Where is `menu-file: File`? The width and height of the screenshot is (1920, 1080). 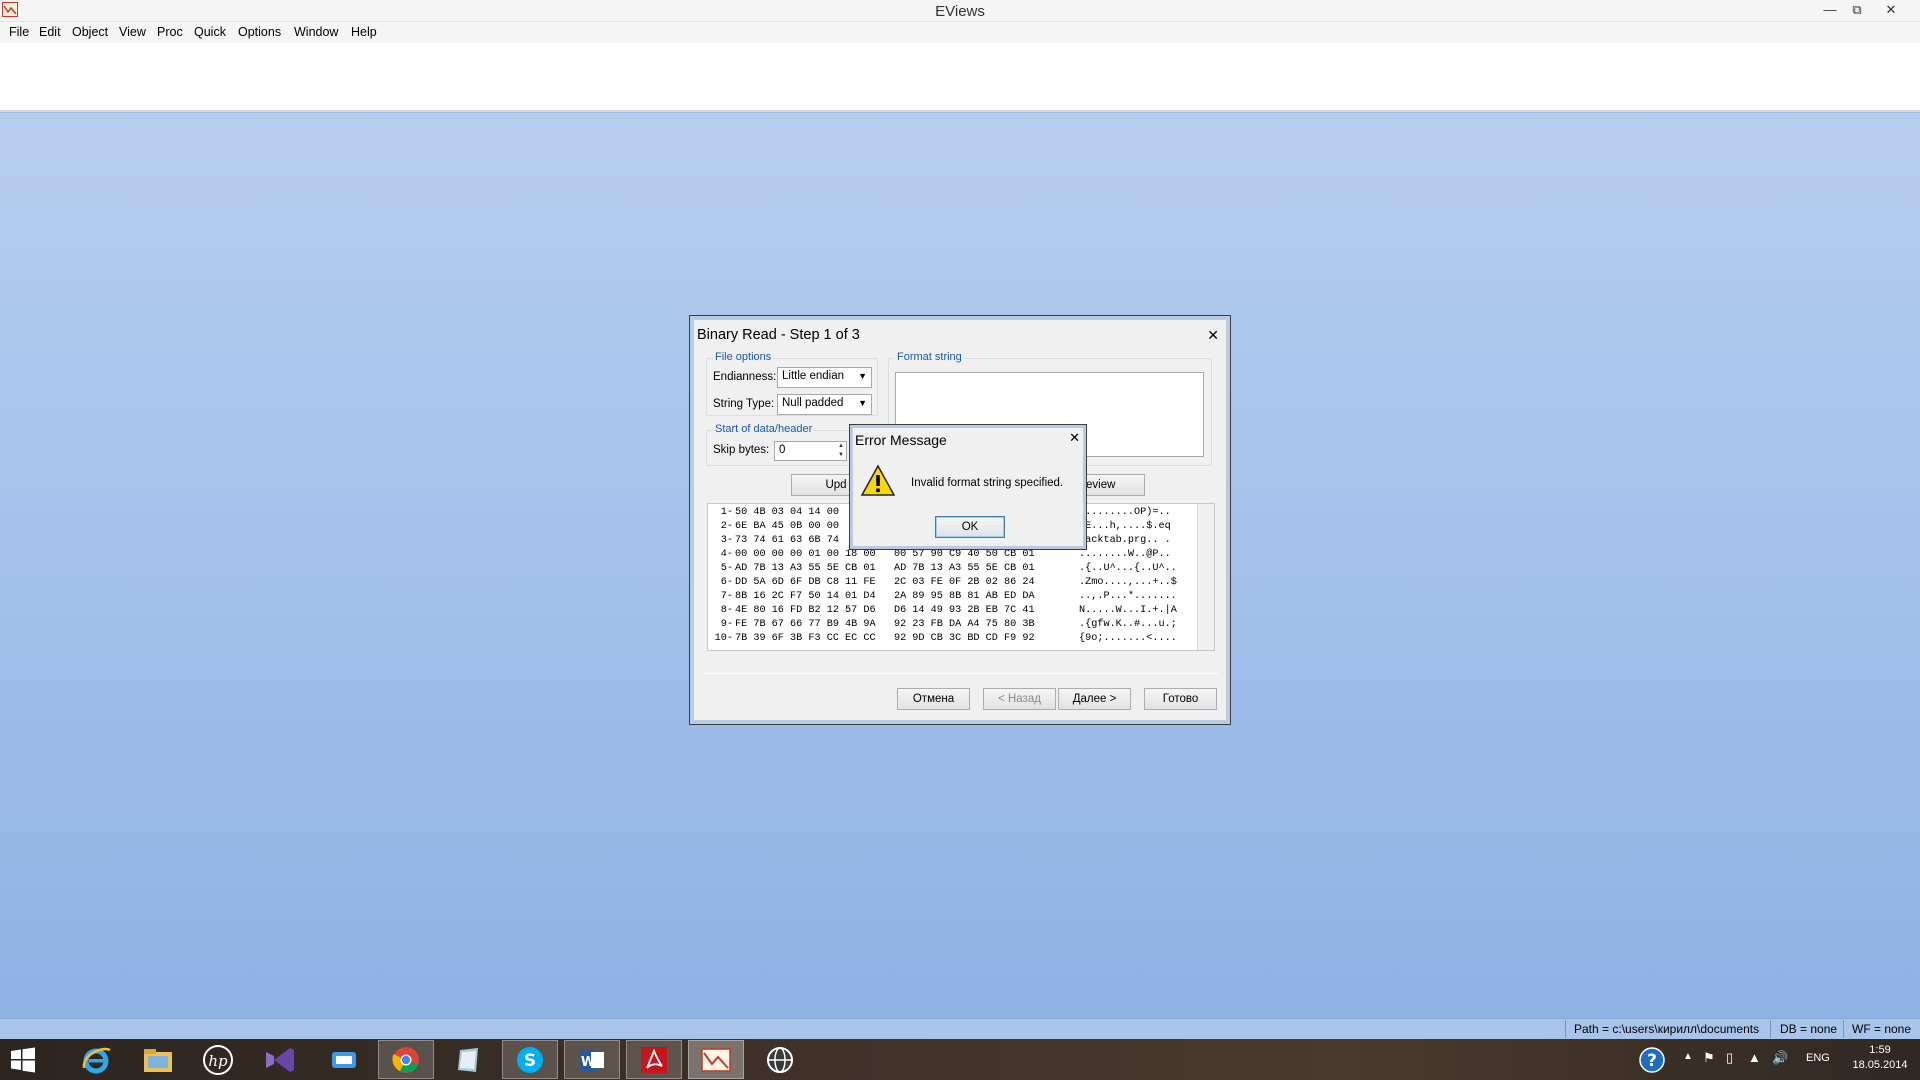 menu-file: File is located at coordinates (19, 32).